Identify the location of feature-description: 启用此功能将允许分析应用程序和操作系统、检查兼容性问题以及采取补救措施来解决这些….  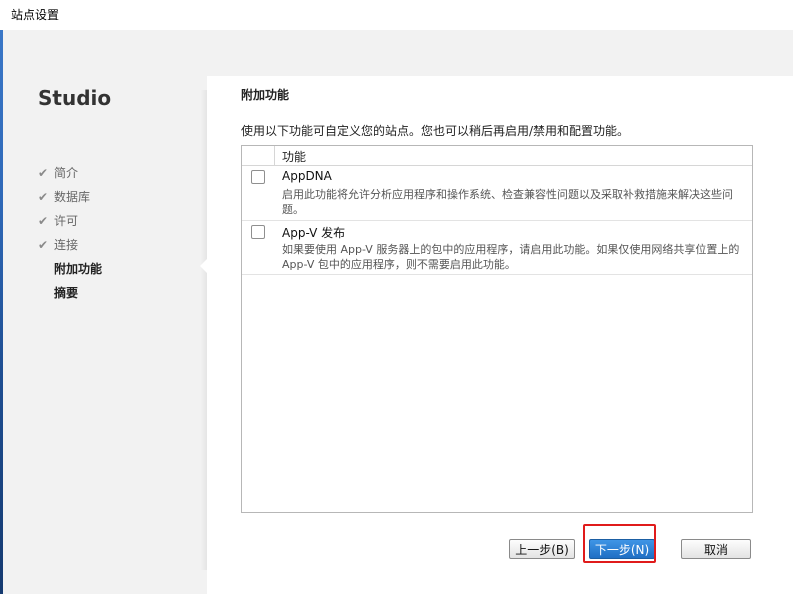
(507, 202).